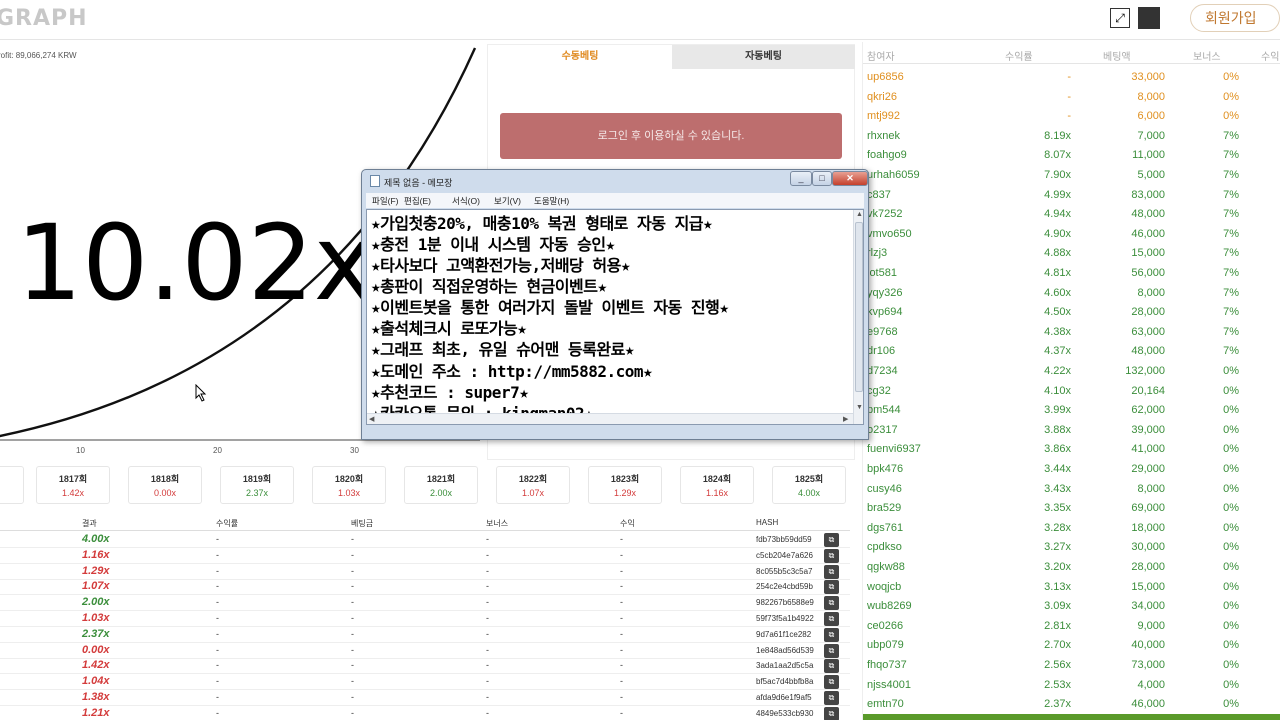 Image resolution: width=1280 pixels, height=720 pixels. Describe the element at coordinates (73, 485) in the screenshot. I see `history-card: 1817회 1.42x` at that location.